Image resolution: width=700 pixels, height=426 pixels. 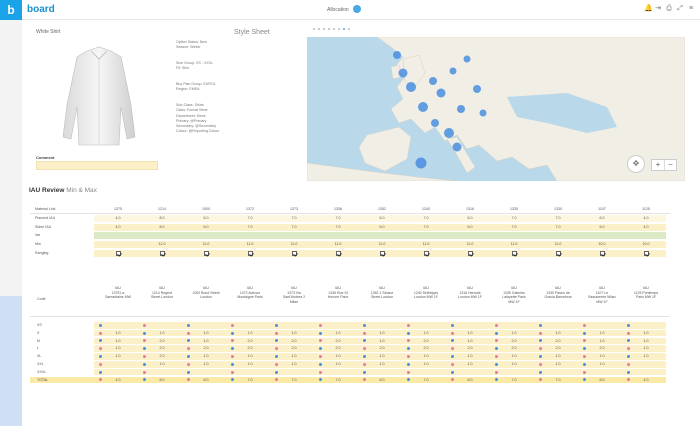 What do you see at coordinates (162, 244) in the screenshot?
I see `table-cell: 12.0` at bounding box center [162, 244].